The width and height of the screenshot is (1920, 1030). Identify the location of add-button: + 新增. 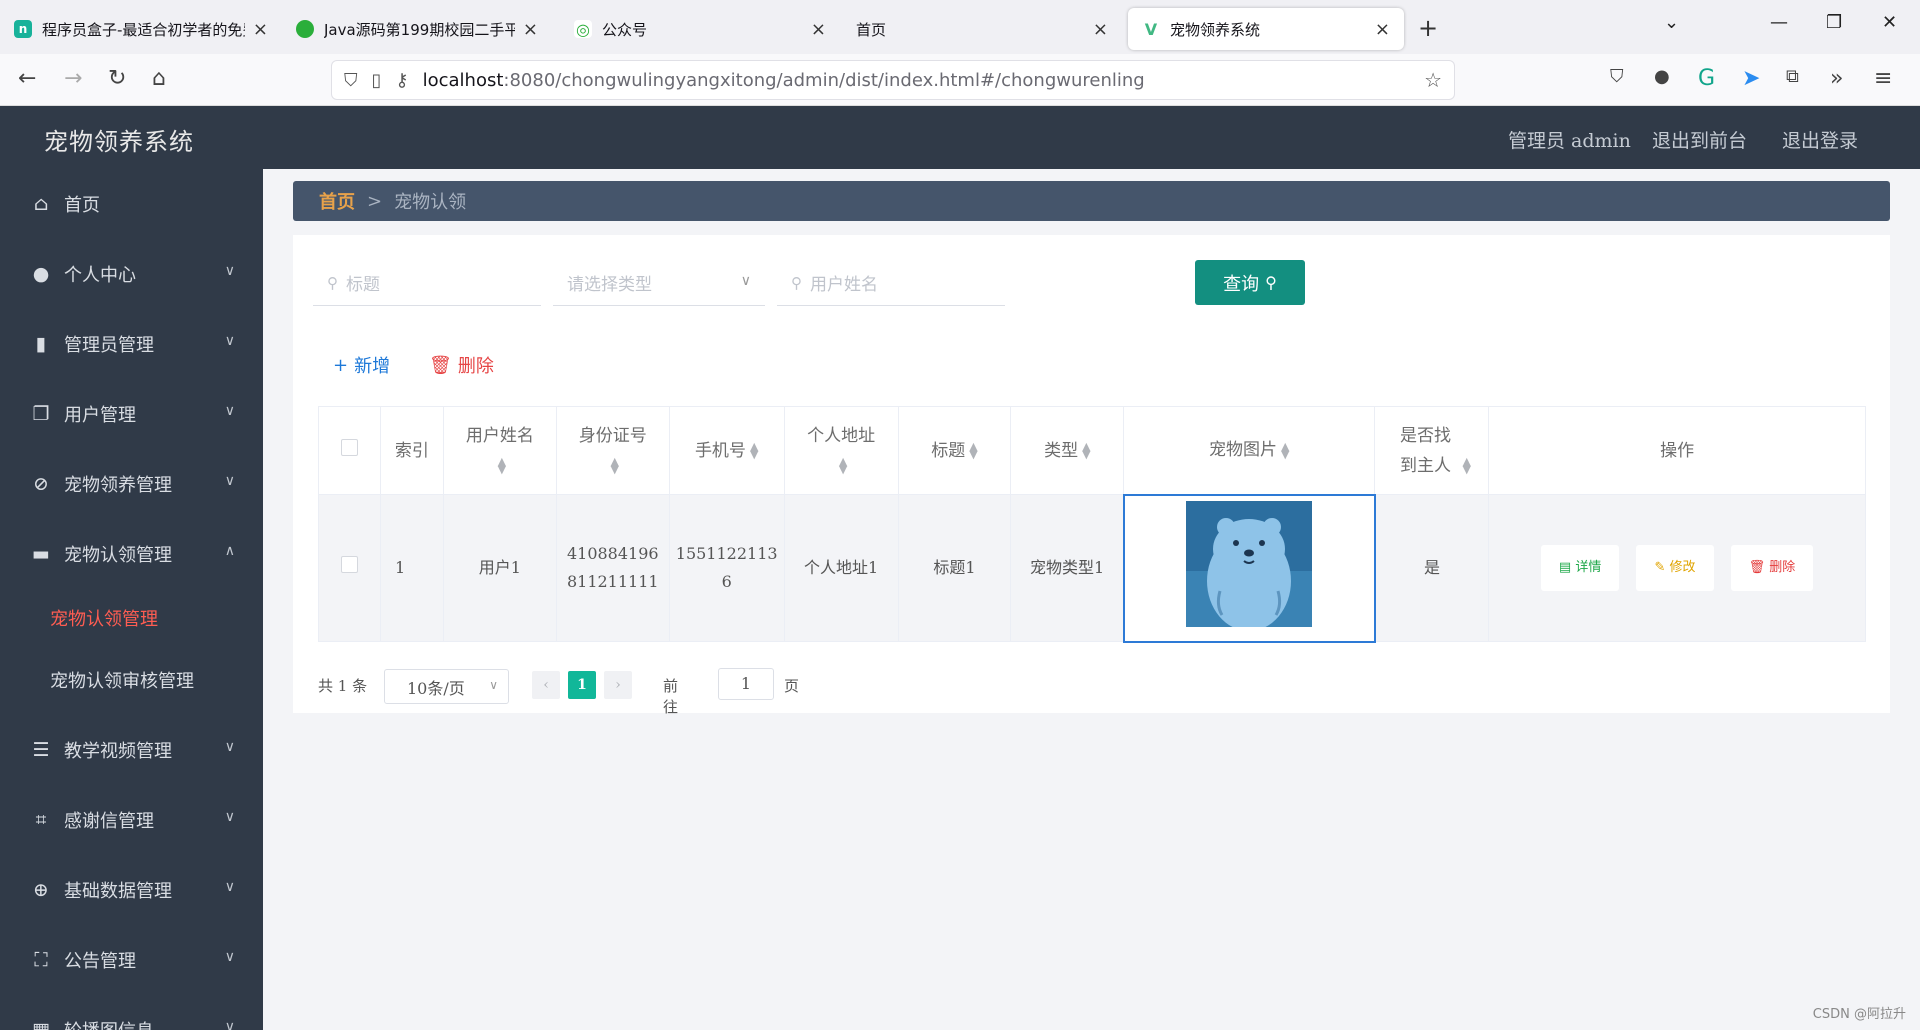
(361, 365).